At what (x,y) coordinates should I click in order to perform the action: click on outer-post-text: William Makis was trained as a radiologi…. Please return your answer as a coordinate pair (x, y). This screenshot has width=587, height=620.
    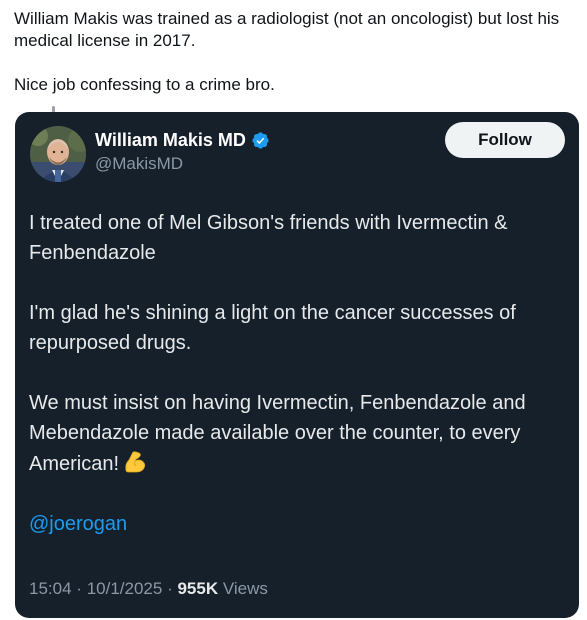
    Looking at the image, I should click on (297, 52).